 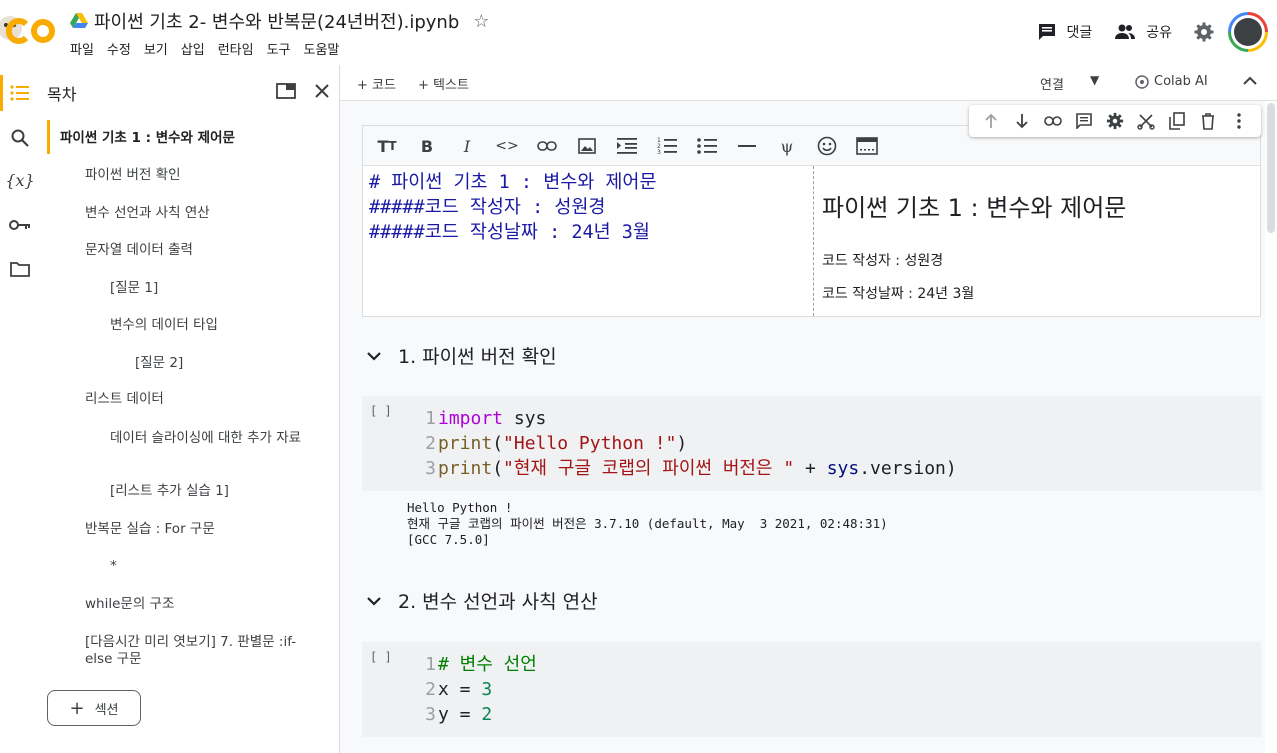 What do you see at coordinates (991, 121) in the screenshot?
I see `move-up-icon` at bounding box center [991, 121].